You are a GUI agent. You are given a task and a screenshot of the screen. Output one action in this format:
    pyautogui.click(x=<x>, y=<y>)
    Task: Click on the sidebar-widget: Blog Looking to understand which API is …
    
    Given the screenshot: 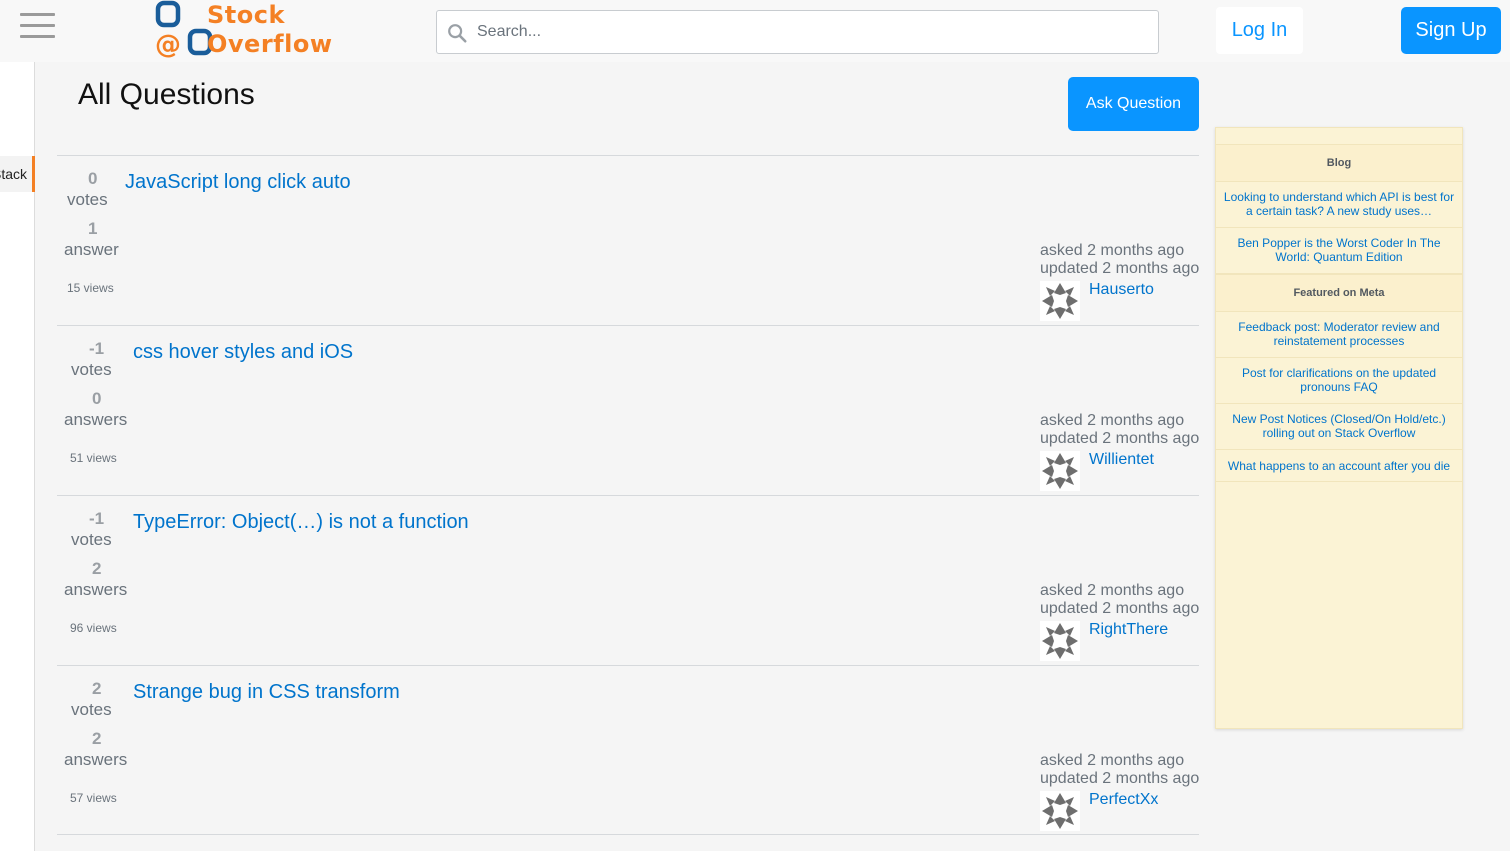 What is the action you would take?
    pyautogui.click(x=1339, y=428)
    